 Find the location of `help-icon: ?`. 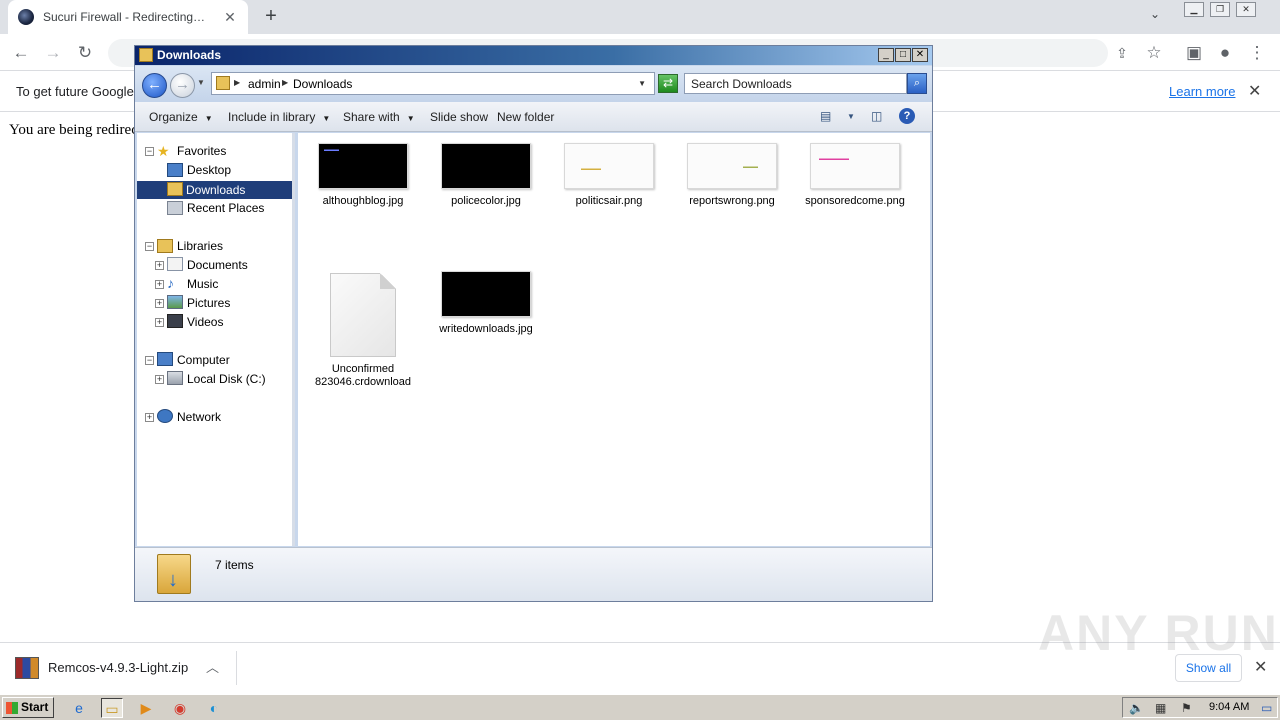

help-icon: ? is located at coordinates (907, 116).